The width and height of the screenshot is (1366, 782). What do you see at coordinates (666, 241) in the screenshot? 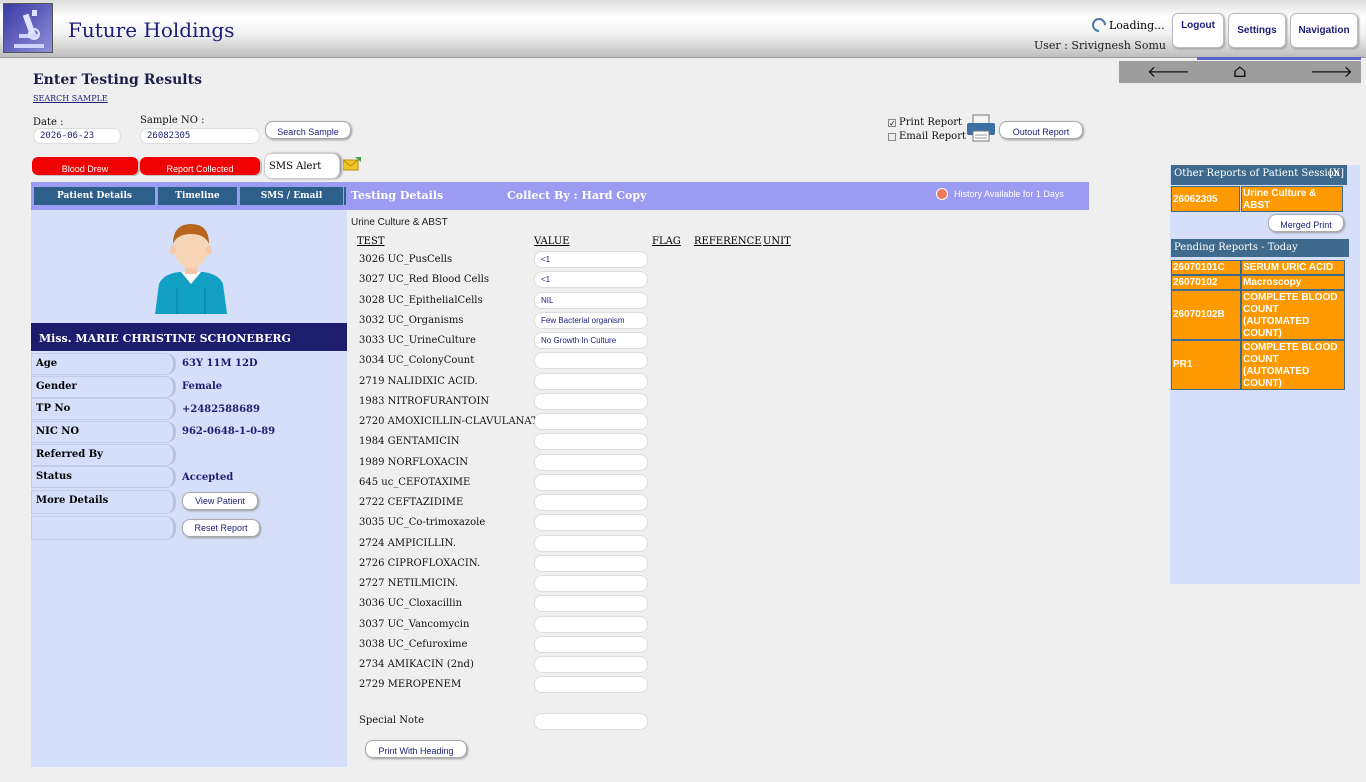
I see `column-flag: FLAG` at bounding box center [666, 241].